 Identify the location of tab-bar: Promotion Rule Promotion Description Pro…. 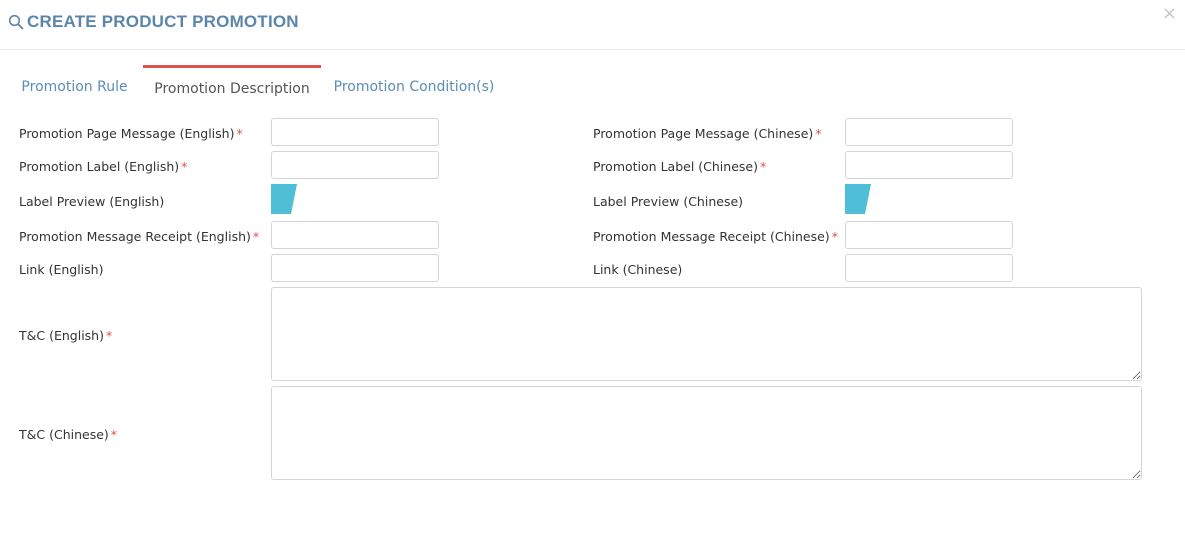
(592, 85).